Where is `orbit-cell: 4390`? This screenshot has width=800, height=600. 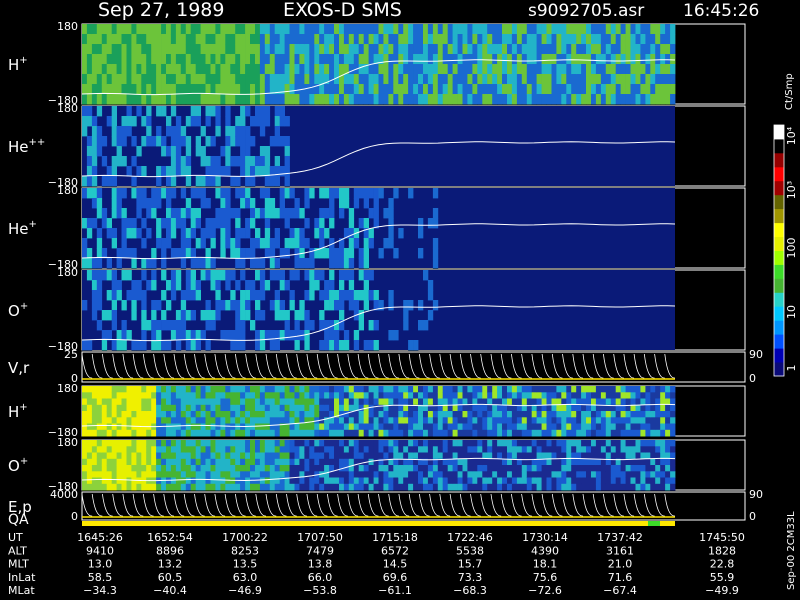 orbit-cell: 4390 is located at coordinates (545, 550).